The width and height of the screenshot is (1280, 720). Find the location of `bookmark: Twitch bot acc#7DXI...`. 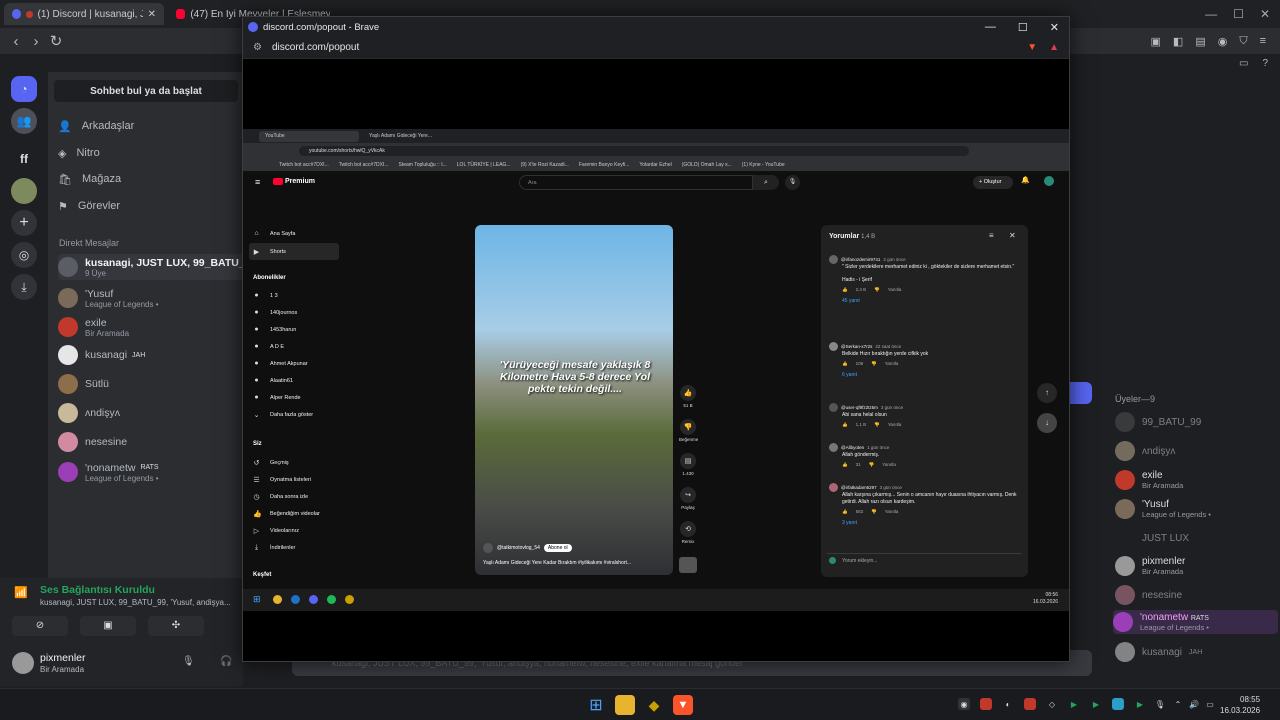

bookmark: Twitch bot acc#7DXI... is located at coordinates (364, 165).